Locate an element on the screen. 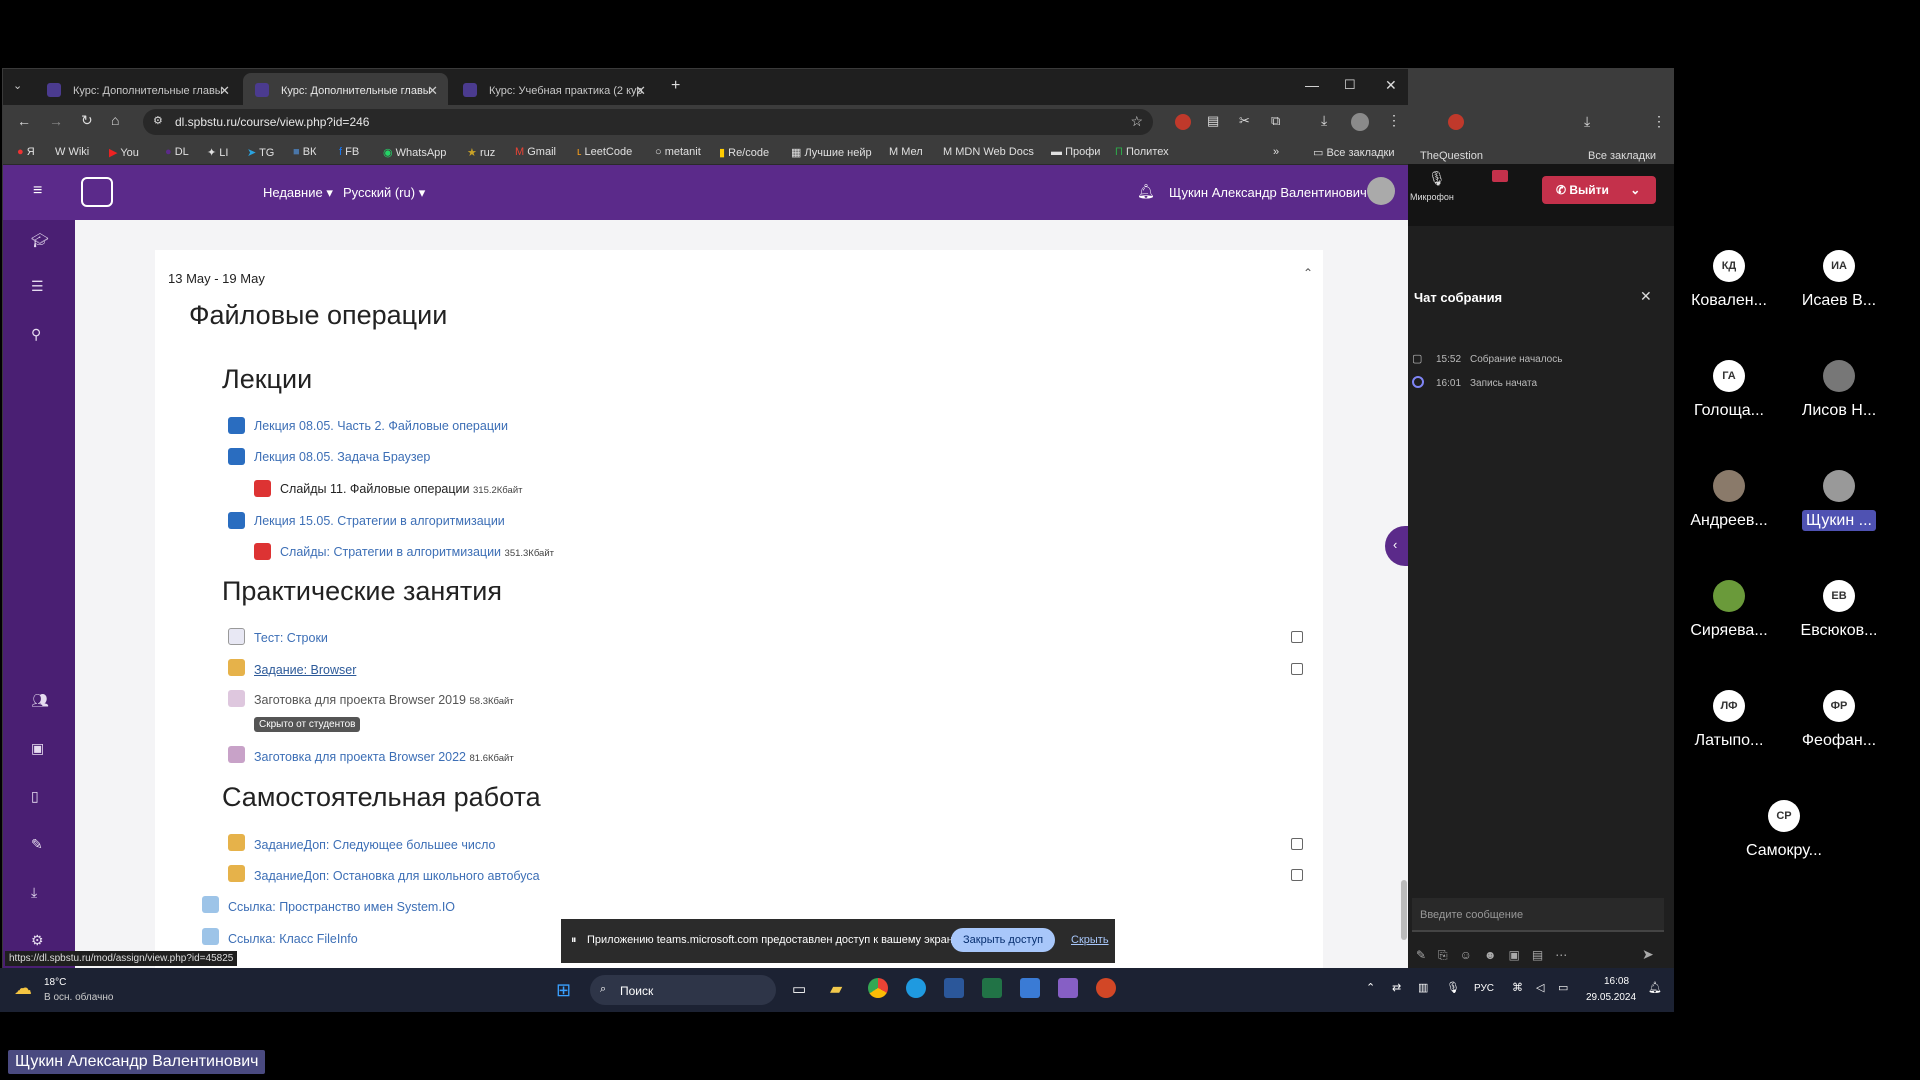 This screenshot has width=1920, height=1080. bookmark-item: ■ ВК is located at coordinates (304, 152).